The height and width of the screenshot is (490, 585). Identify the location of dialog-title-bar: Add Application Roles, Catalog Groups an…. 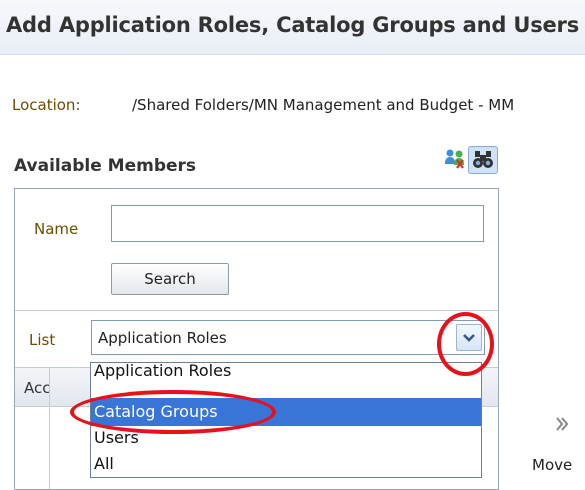
(292, 27).